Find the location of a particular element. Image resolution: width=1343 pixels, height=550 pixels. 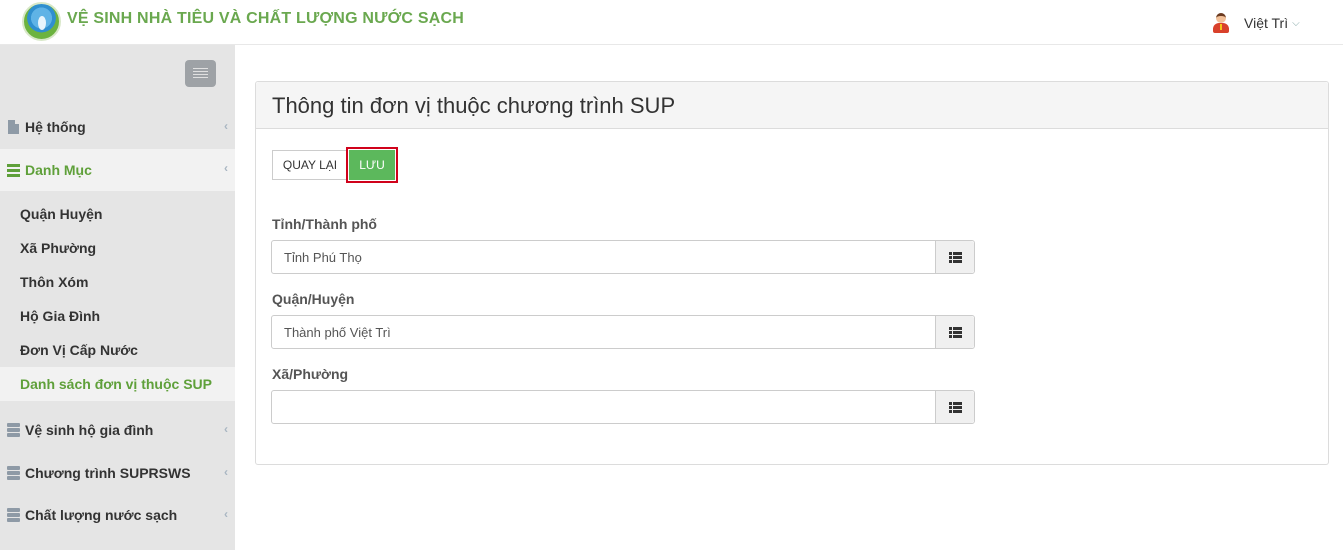

page-title: Thông tin đơn vị thuộc chương trình SUP is located at coordinates (474, 105).